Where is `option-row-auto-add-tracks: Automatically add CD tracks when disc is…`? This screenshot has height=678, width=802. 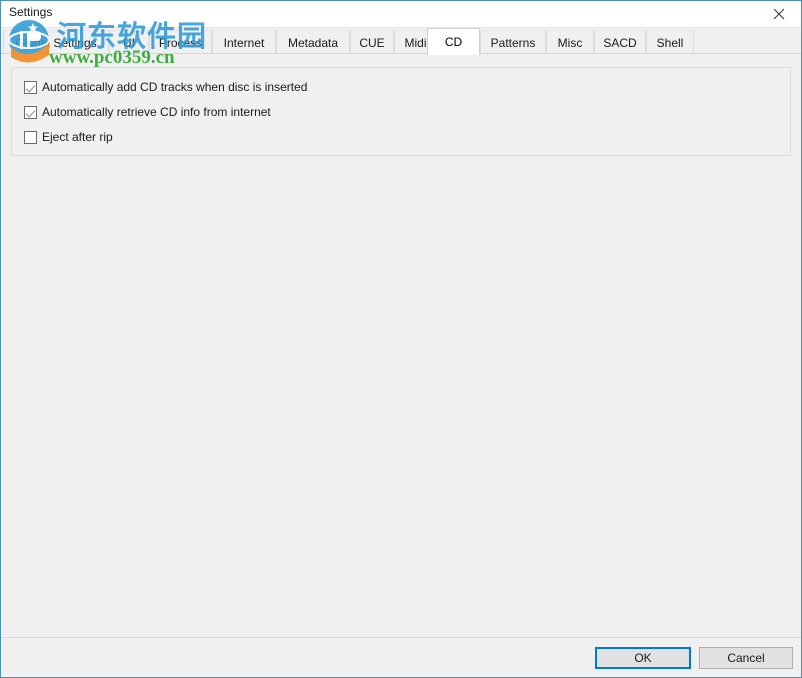
option-row-auto-add-tracks: Automatically add CD tracks when disc is… is located at coordinates (165, 87).